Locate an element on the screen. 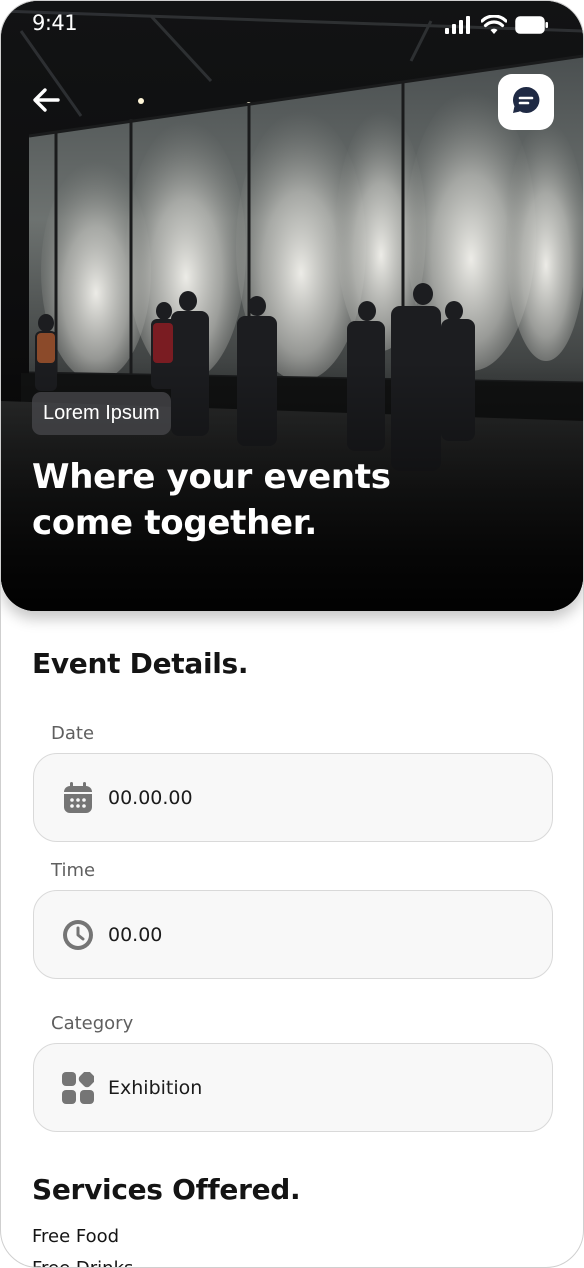 This screenshot has width=584, height=1268. wifi-icon is located at coordinates (494, 26).